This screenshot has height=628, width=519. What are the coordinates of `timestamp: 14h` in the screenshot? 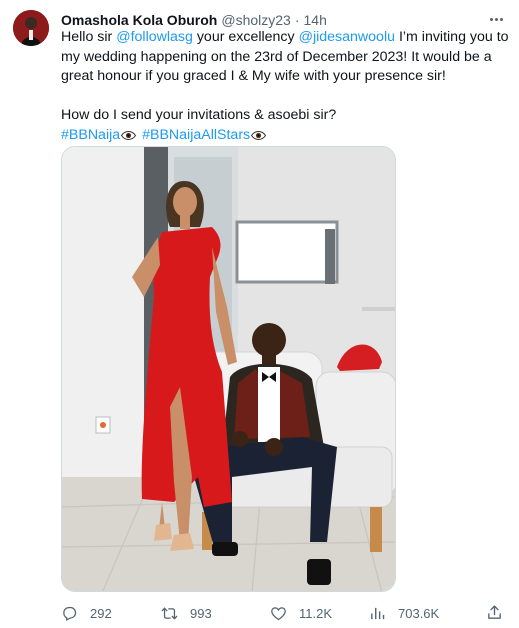 It's located at (315, 20).